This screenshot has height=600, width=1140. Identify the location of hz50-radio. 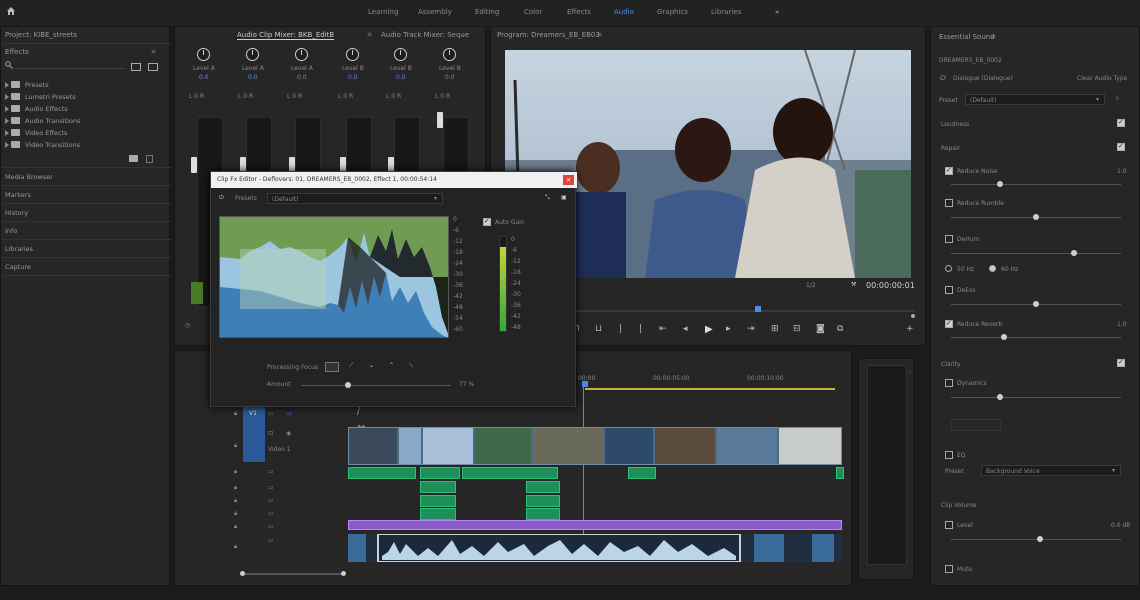
(948, 268).